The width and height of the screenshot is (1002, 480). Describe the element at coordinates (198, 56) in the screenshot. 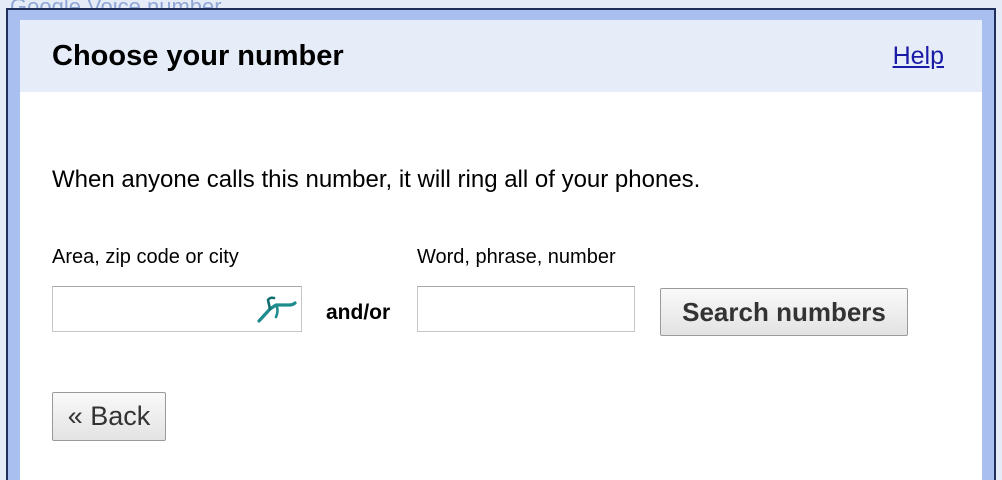

I see `dialog-title: Choose your number` at that location.